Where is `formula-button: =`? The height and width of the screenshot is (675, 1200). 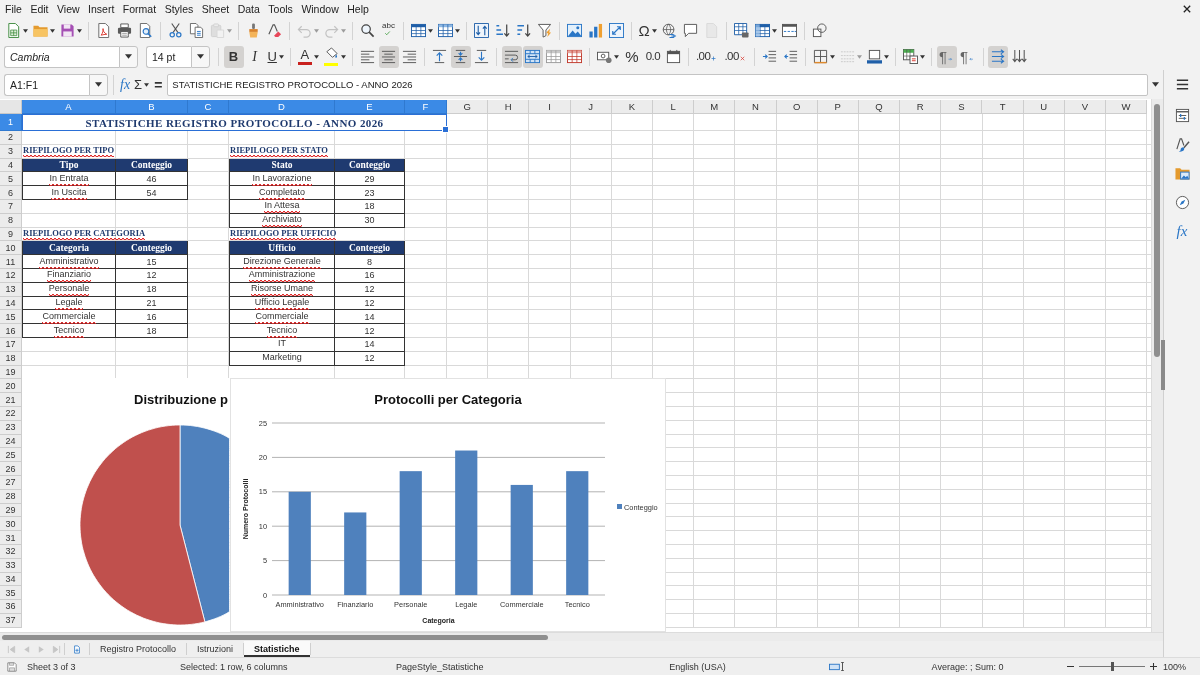 formula-button: = is located at coordinates (158, 84).